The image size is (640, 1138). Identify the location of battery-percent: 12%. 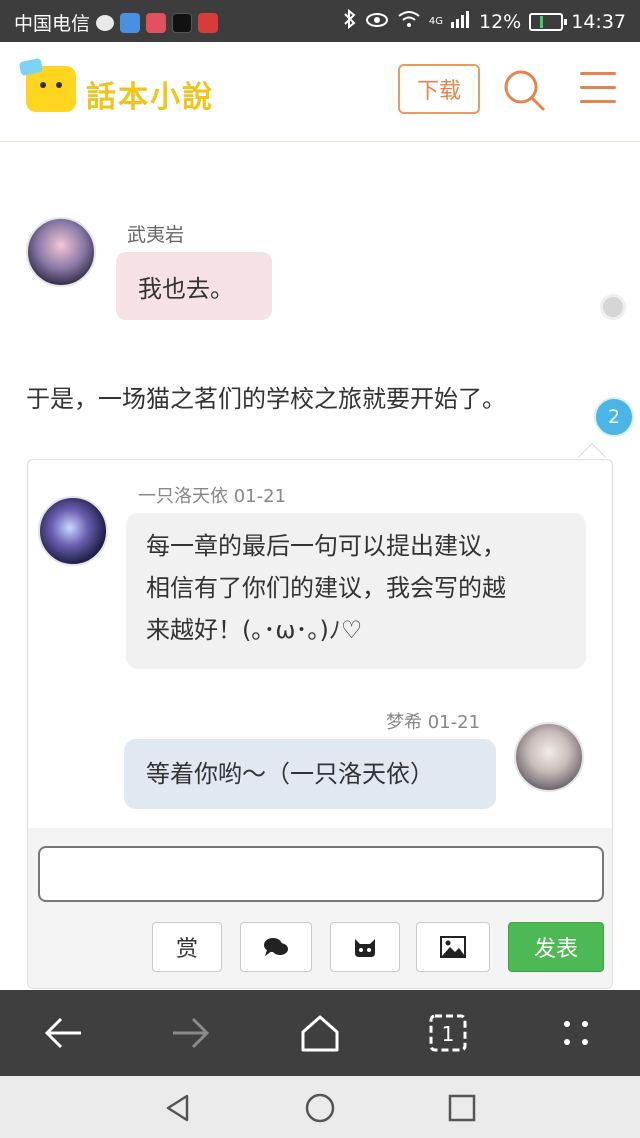
(500, 21).